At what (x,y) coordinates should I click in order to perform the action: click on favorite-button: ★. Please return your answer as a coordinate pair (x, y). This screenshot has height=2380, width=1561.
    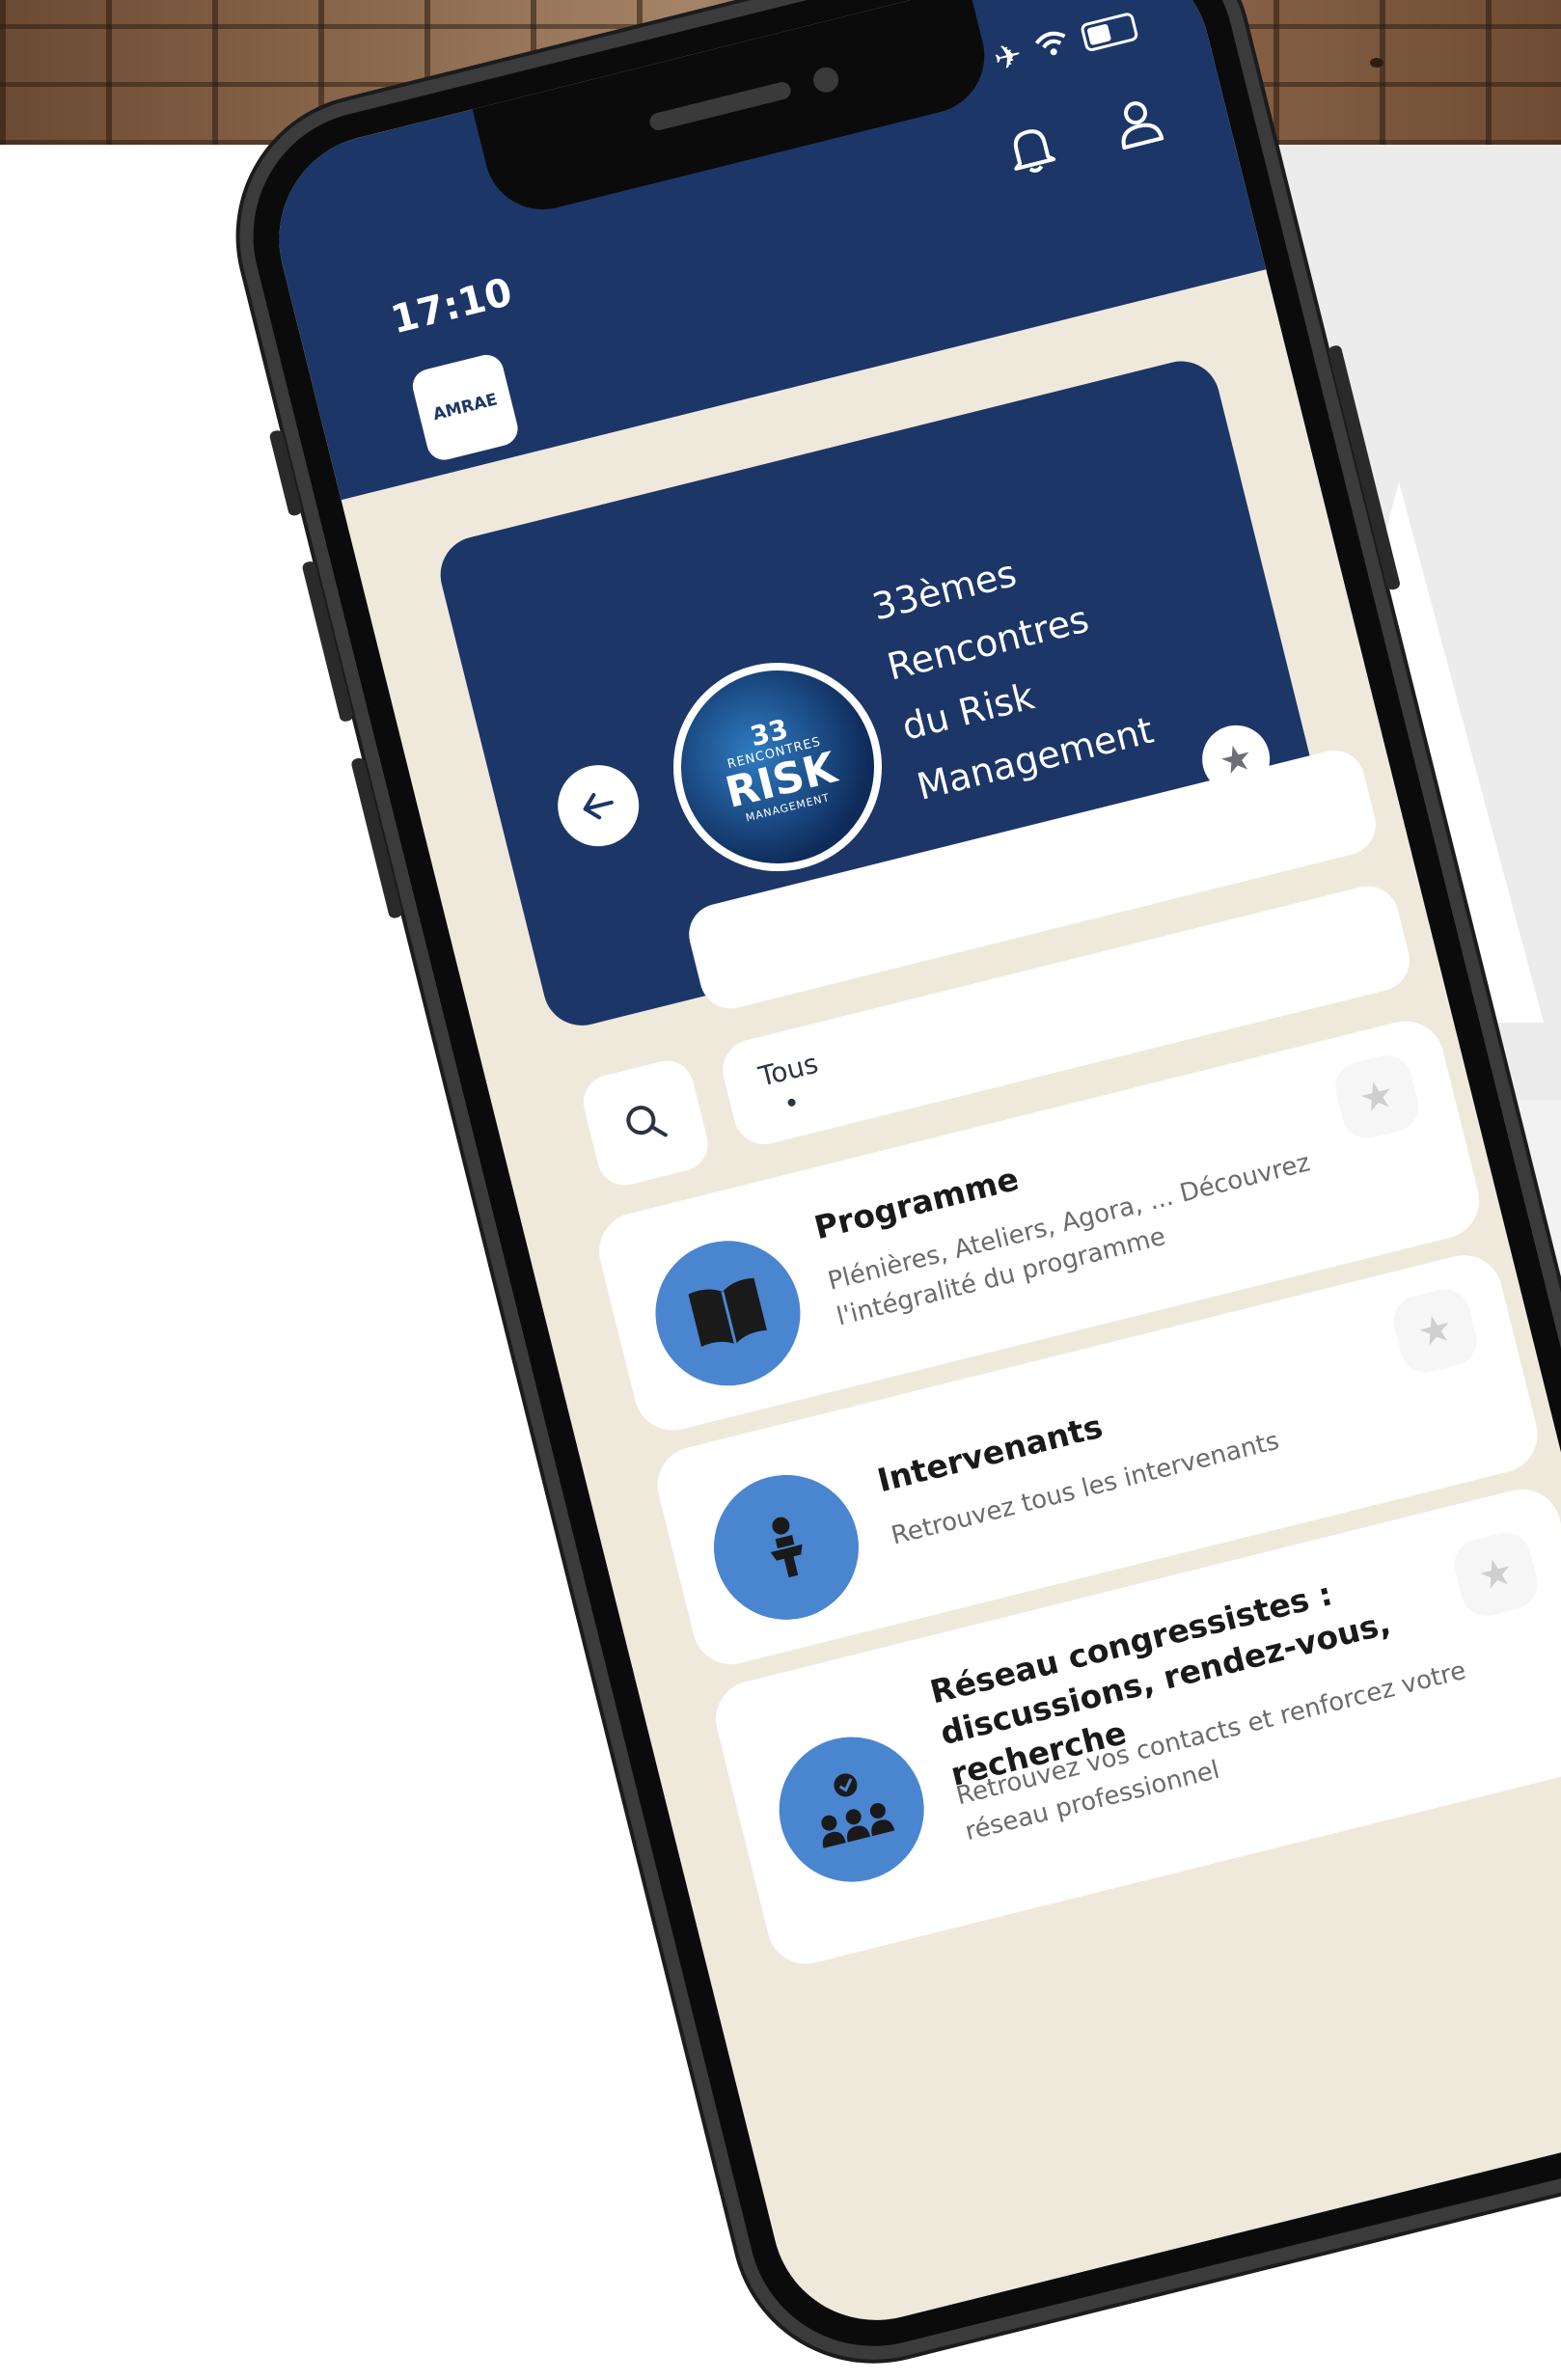
    Looking at the image, I should click on (1376, 1097).